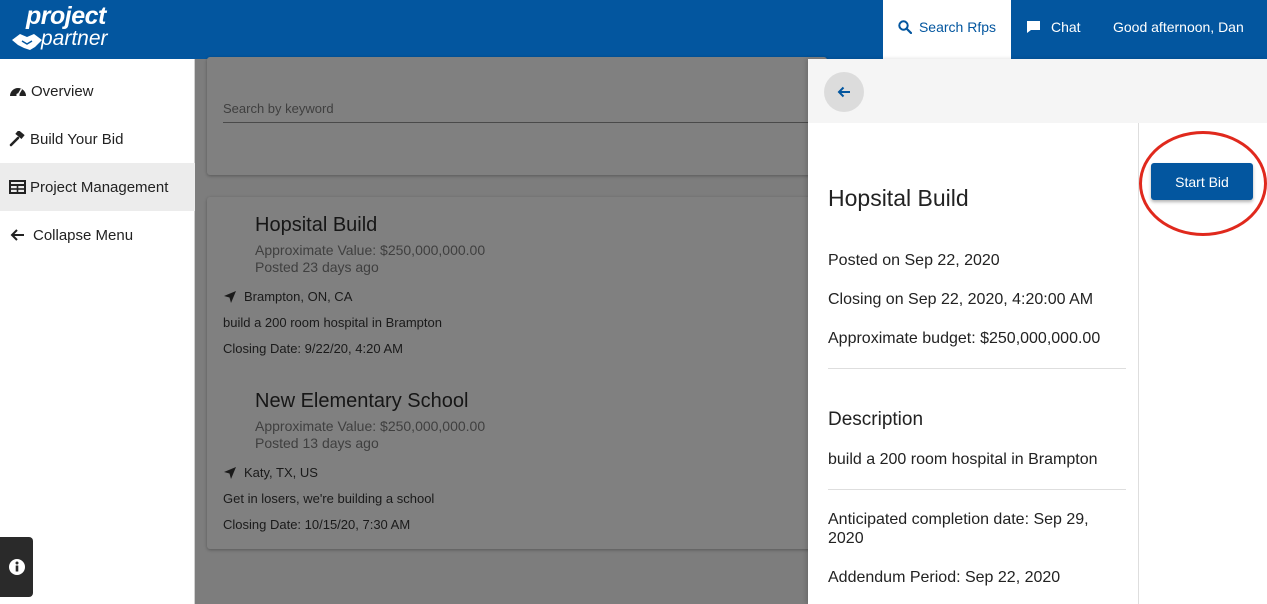  I want to click on sidebar-item-label: Overview, so click(62, 91).